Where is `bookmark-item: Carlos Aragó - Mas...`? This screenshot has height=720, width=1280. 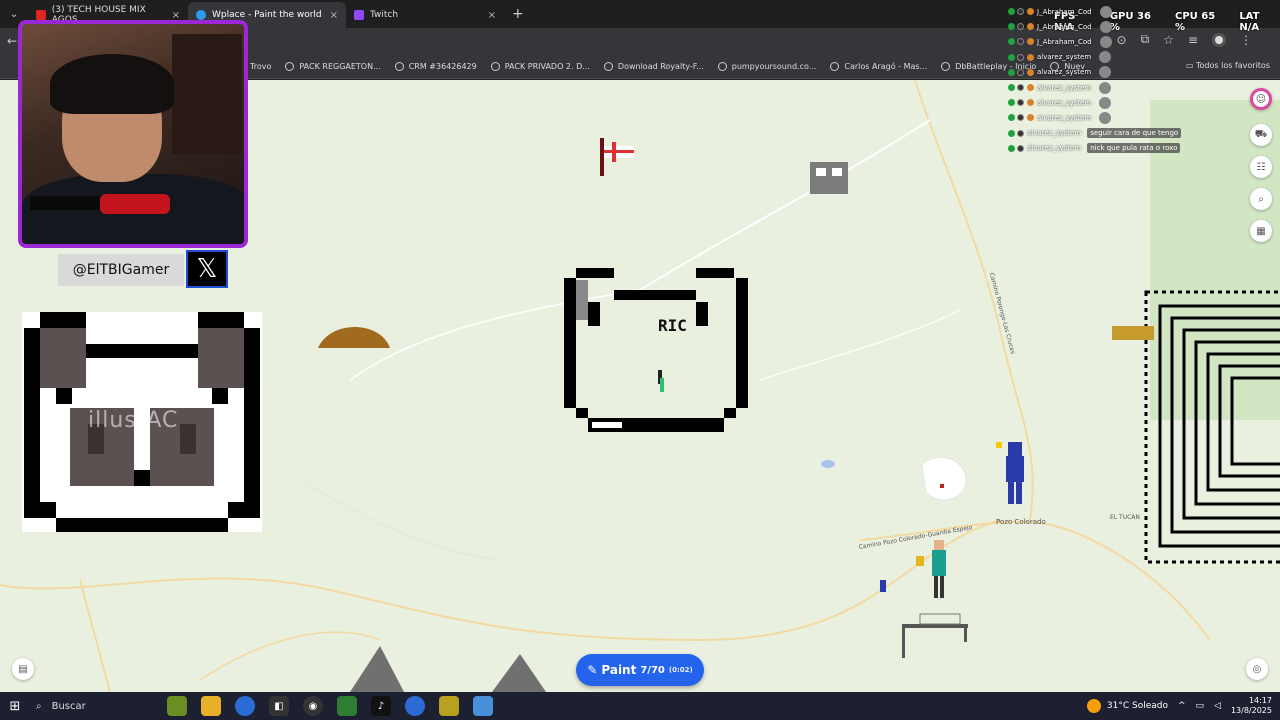
bookmark-item: Carlos Aragó - Mas... is located at coordinates (878, 66).